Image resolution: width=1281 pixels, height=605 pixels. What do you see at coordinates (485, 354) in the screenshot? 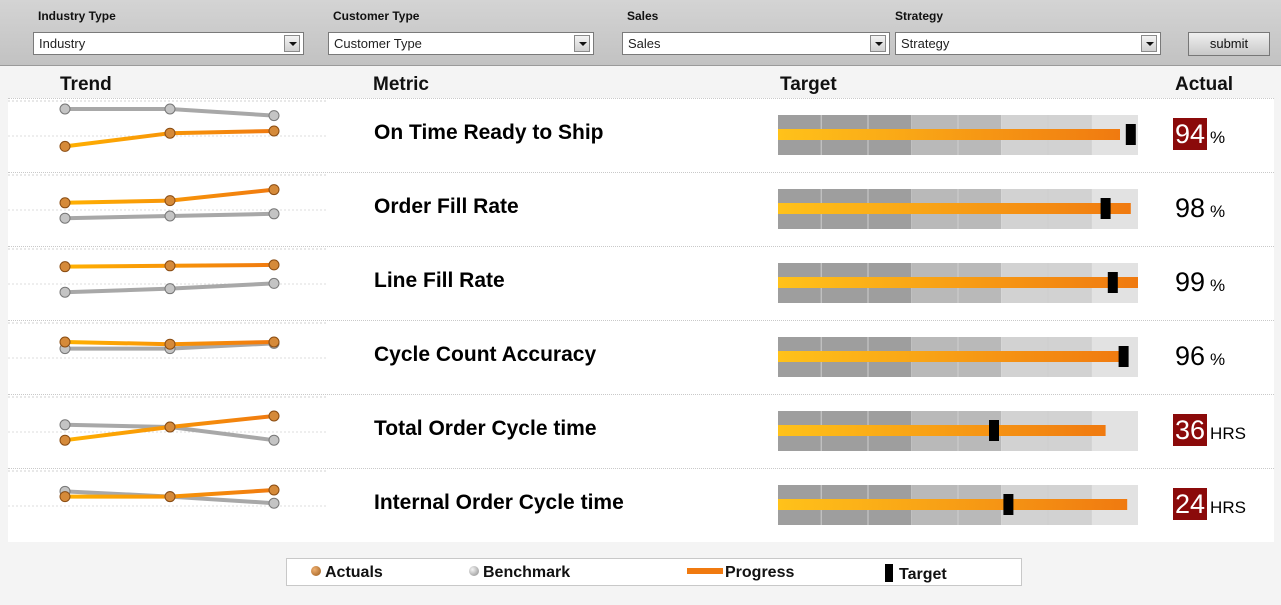
I see `metric-label: Cycle Count Accuracy` at bounding box center [485, 354].